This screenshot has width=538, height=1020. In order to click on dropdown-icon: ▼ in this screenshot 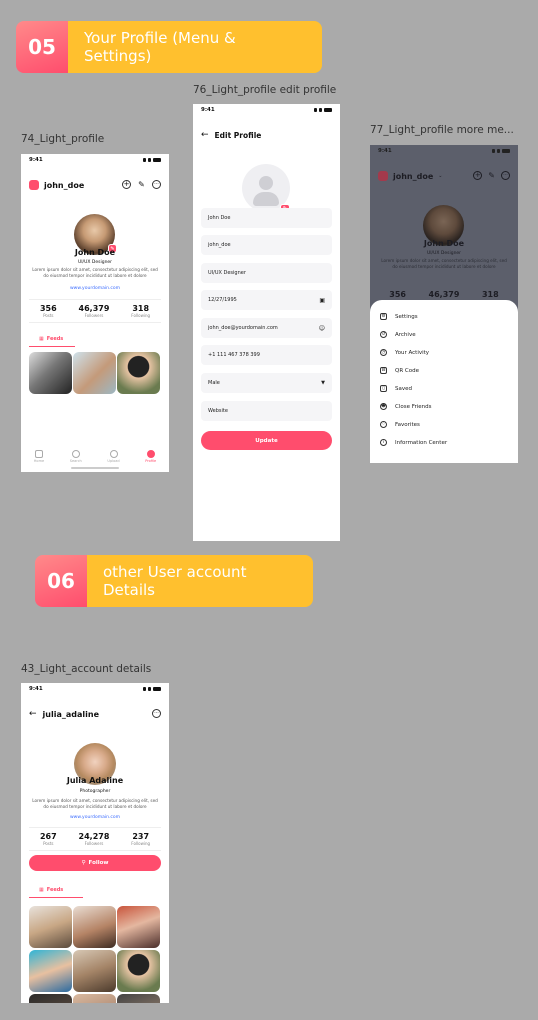, I will do `click(323, 383)`.